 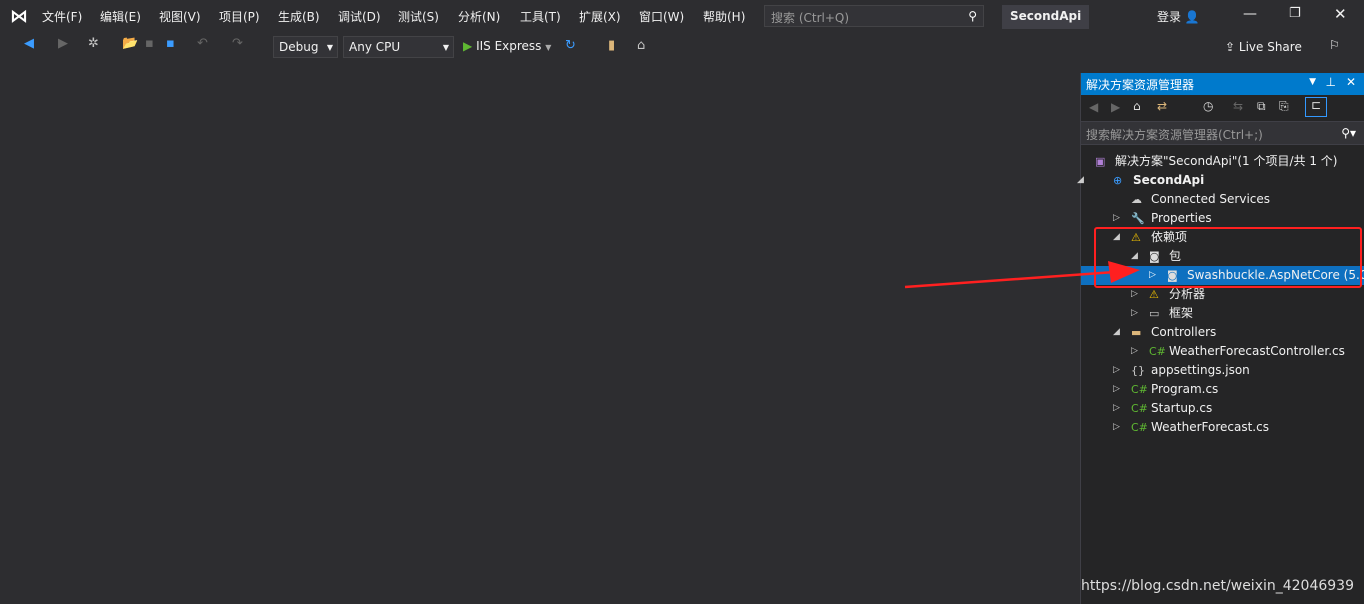 What do you see at coordinates (1022, 275) in the screenshot?
I see `annotation-arrow` at bounding box center [1022, 275].